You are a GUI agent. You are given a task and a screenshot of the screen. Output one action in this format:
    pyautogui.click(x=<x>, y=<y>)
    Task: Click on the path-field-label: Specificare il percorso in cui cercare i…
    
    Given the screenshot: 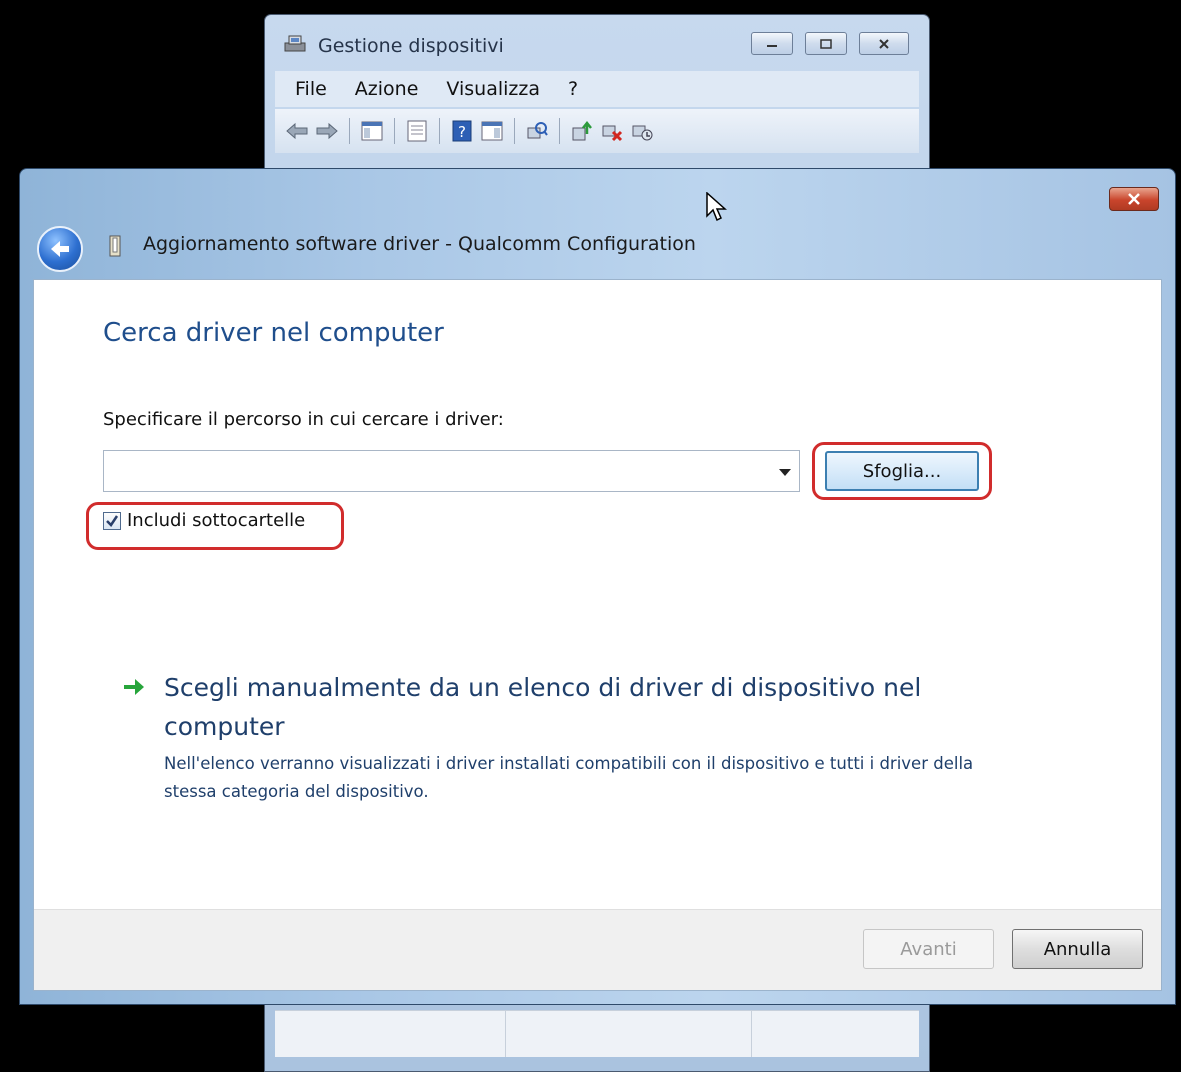 What is the action you would take?
    pyautogui.click(x=303, y=419)
    